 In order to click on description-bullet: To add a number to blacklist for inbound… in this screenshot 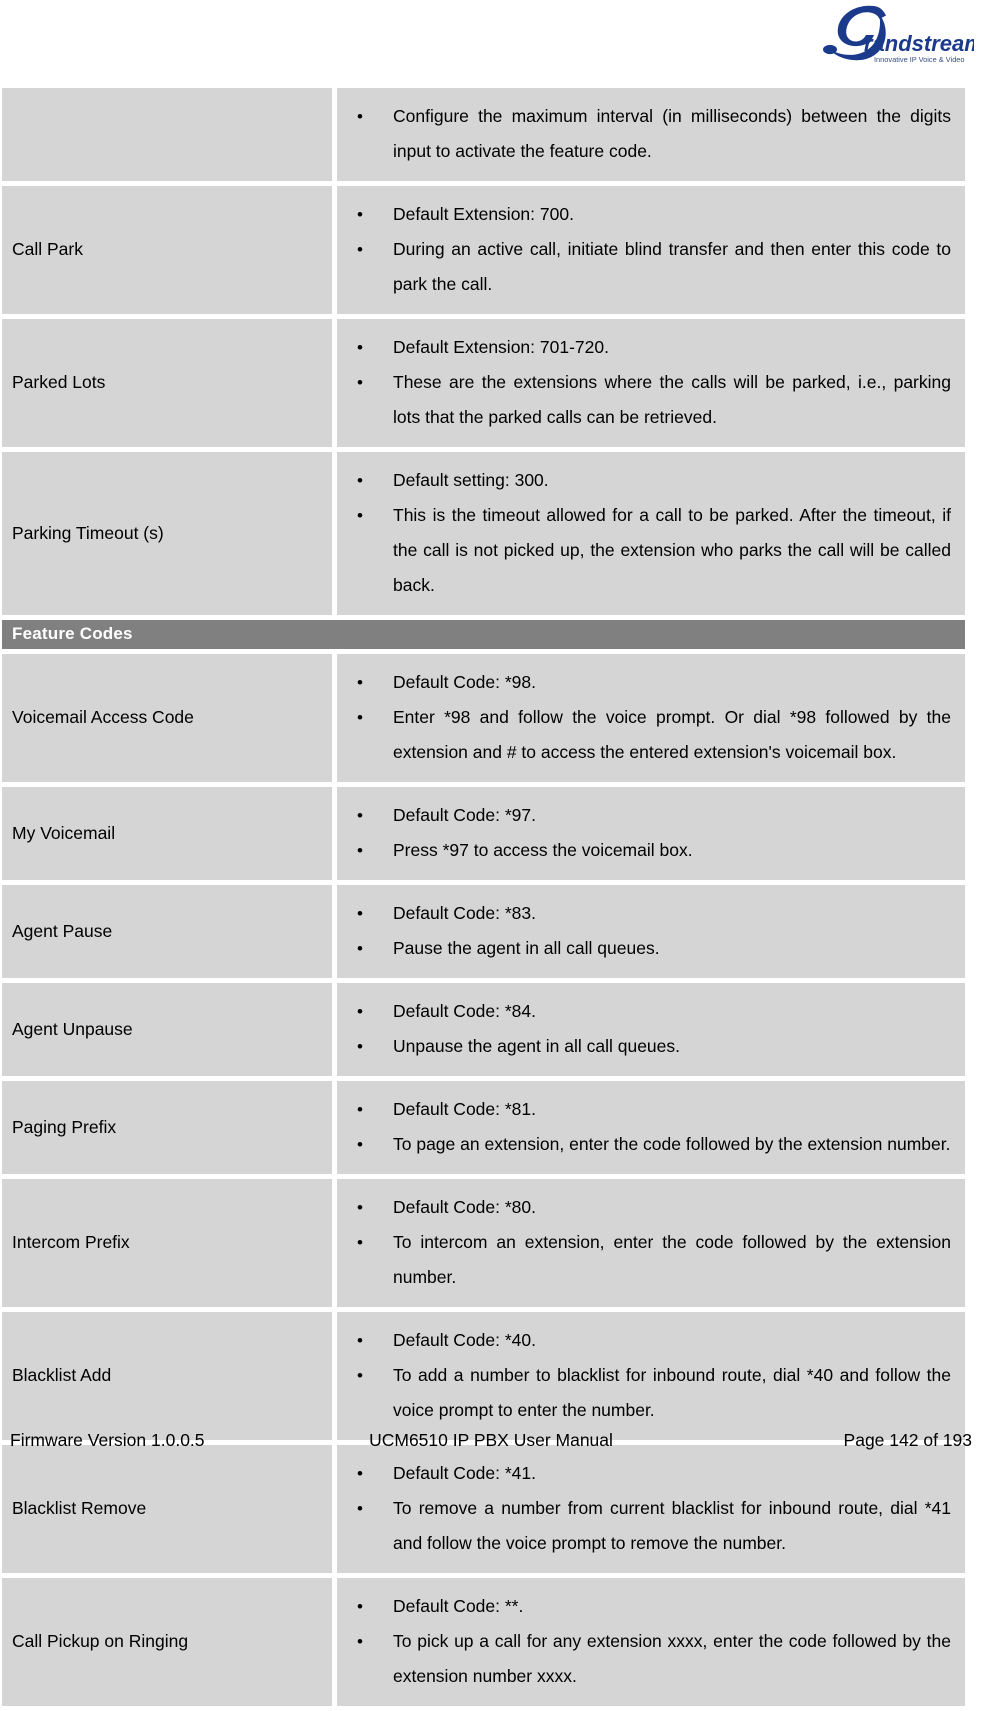, I will do `click(644, 1393)`.